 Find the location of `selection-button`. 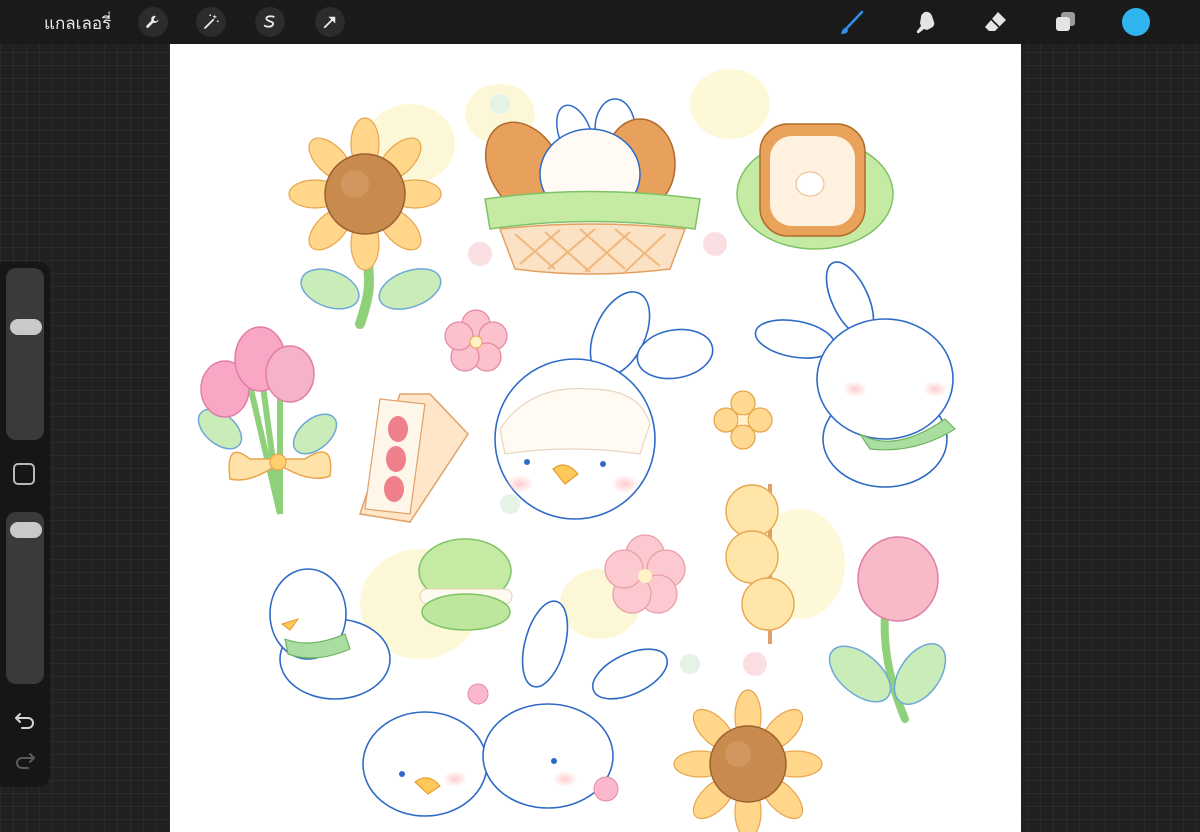

selection-button is located at coordinates (270, 22).